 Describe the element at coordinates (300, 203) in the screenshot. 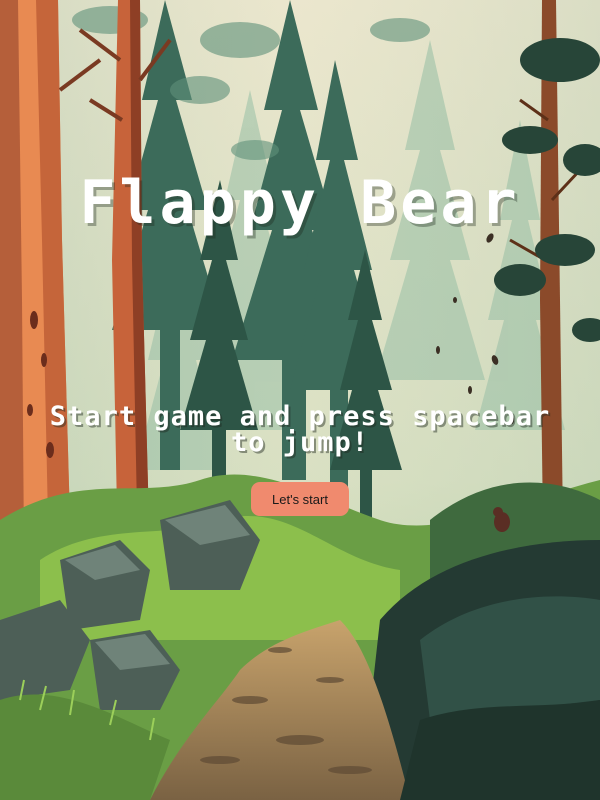

I see `game-title: Flappy Bear` at that location.